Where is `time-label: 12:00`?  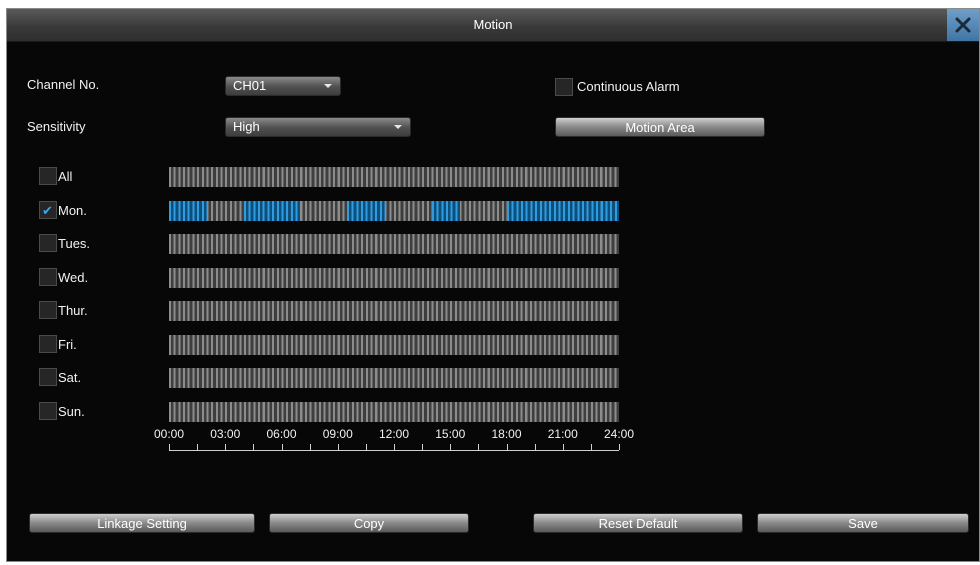
time-label: 12:00 is located at coordinates (394, 434).